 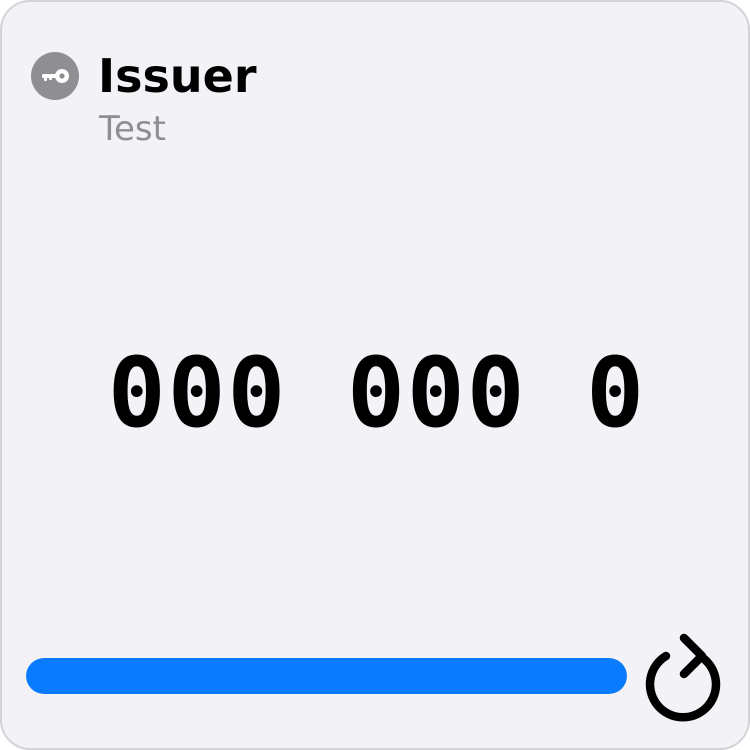 What do you see at coordinates (55, 76) in the screenshot?
I see `key-icon` at bounding box center [55, 76].